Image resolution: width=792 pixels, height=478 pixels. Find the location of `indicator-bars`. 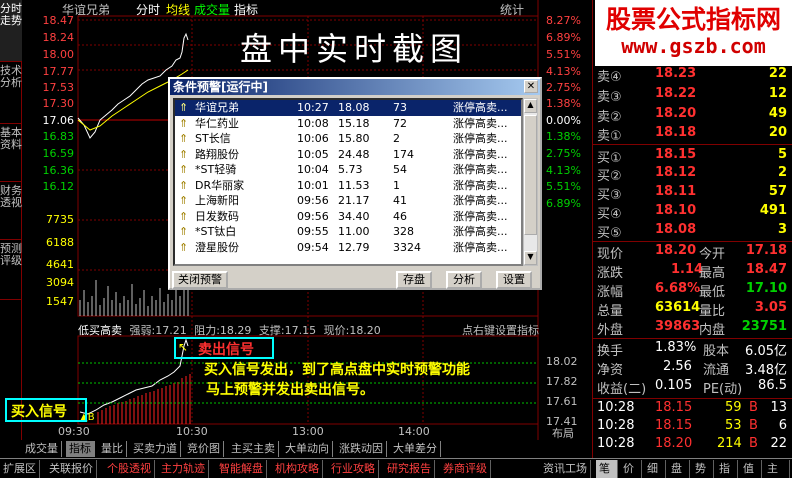

indicator-bars is located at coordinates (144, 399).